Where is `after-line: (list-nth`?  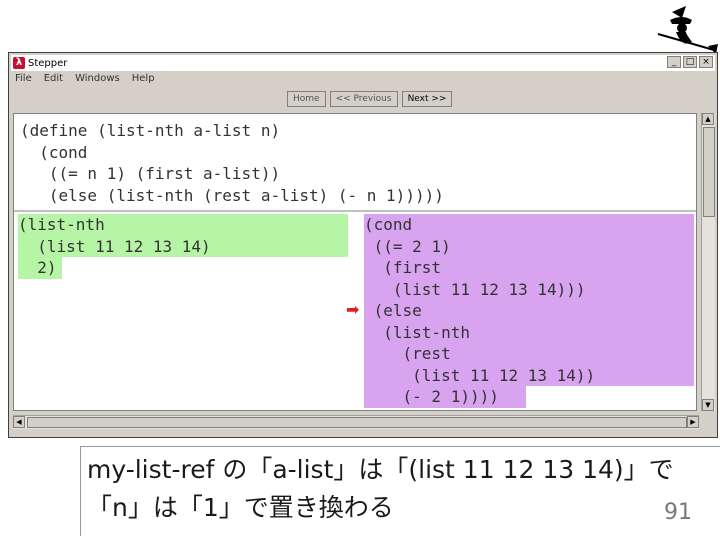 after-line: (list-nth is located at coordinates (529, 332).